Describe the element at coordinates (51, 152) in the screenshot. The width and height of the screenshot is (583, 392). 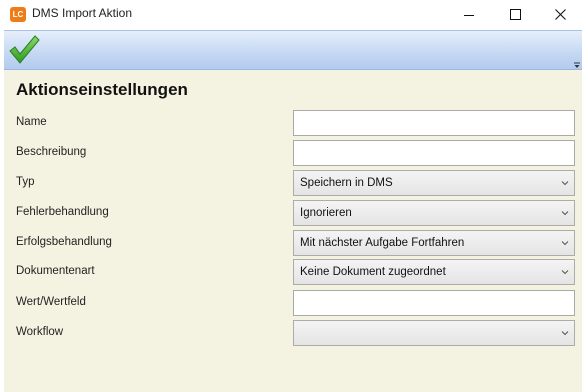
I see `beschreibung-label: Beschreibung` at that location.